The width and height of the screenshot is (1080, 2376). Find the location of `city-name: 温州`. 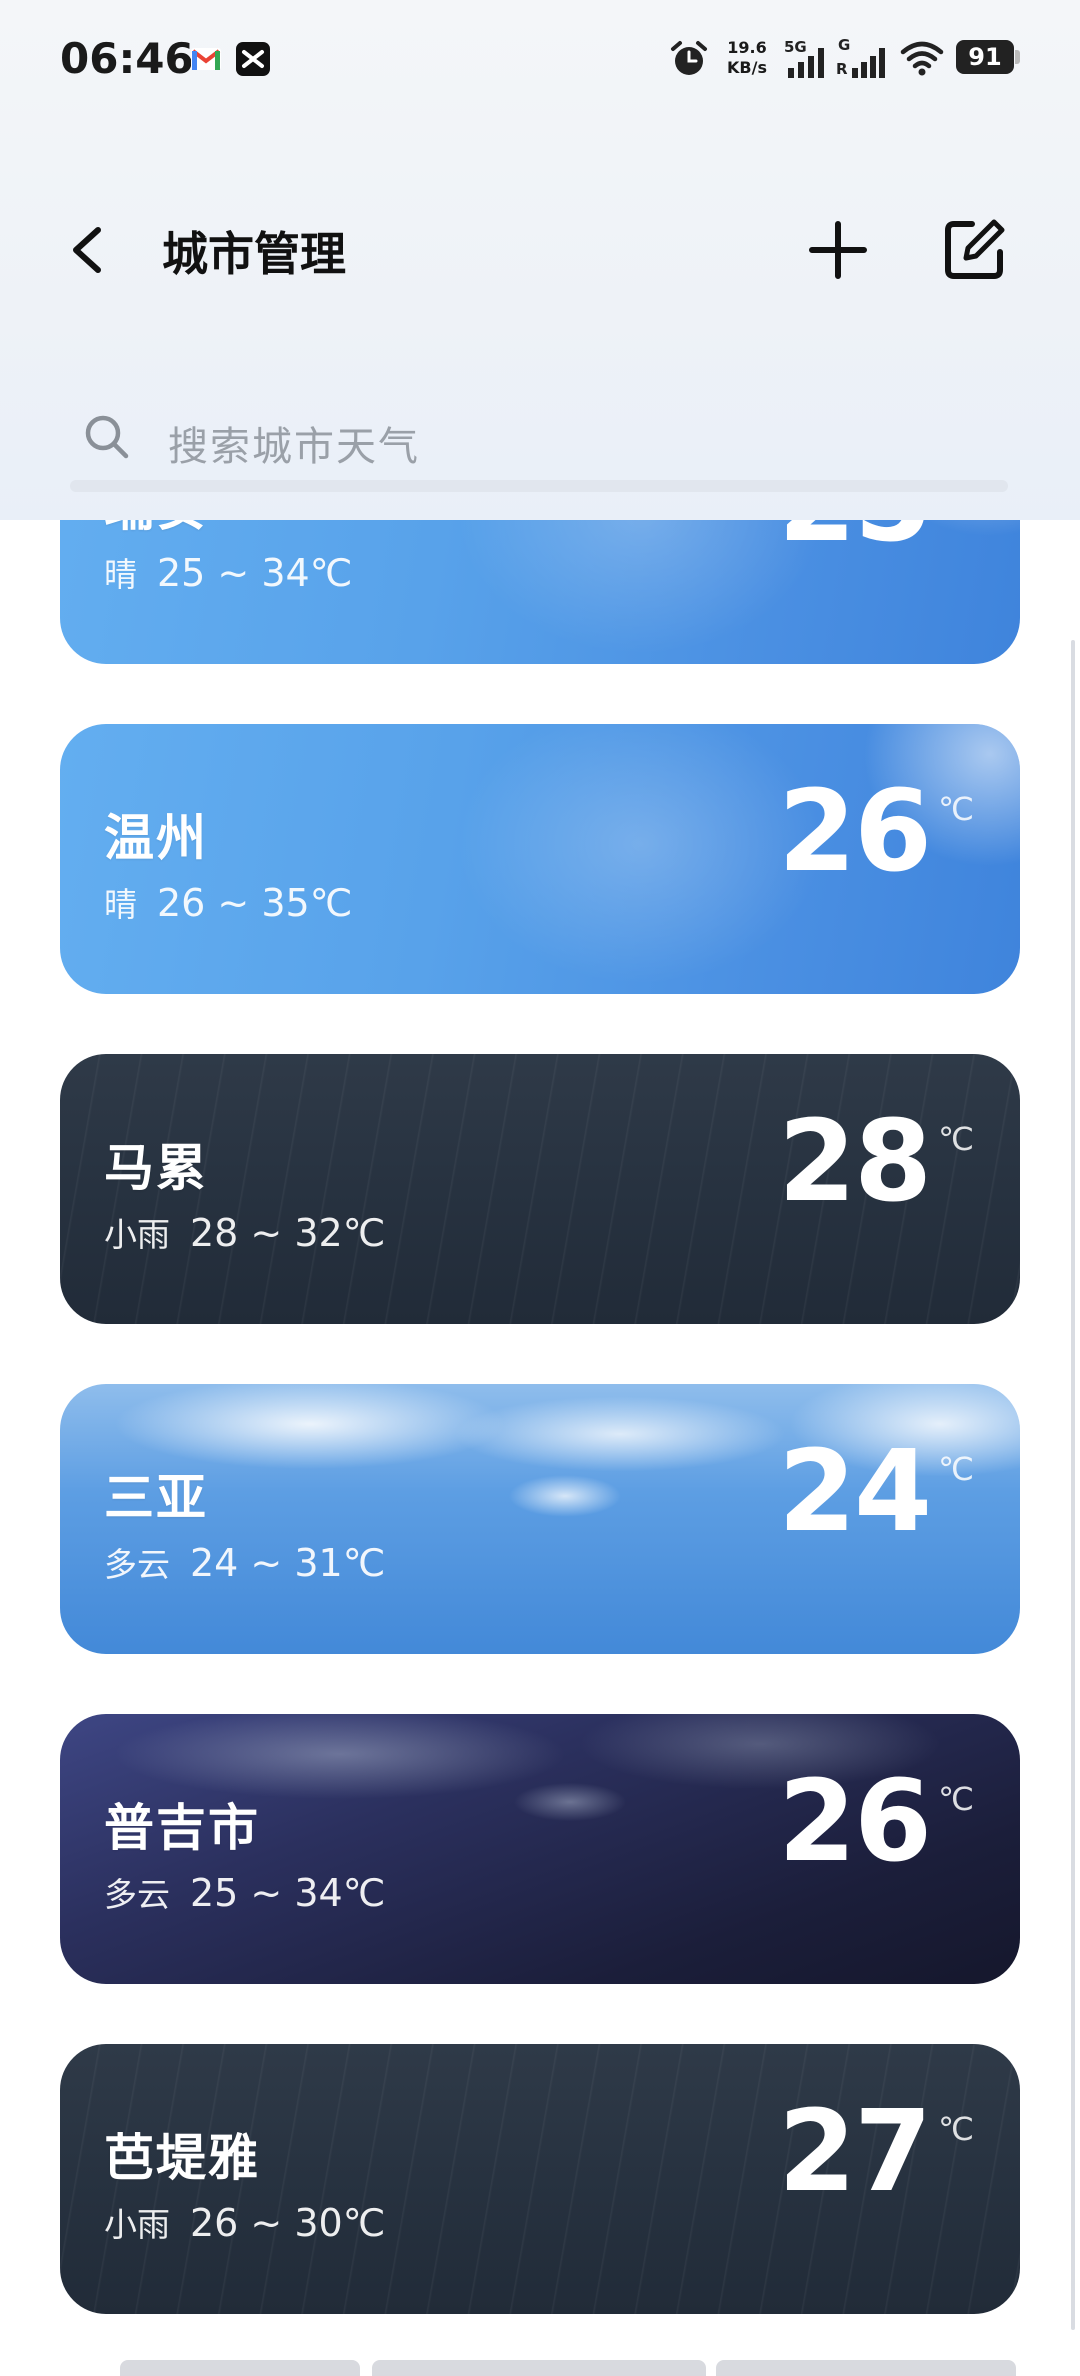

city-name: 温州 is located at coordinates (156, 838).